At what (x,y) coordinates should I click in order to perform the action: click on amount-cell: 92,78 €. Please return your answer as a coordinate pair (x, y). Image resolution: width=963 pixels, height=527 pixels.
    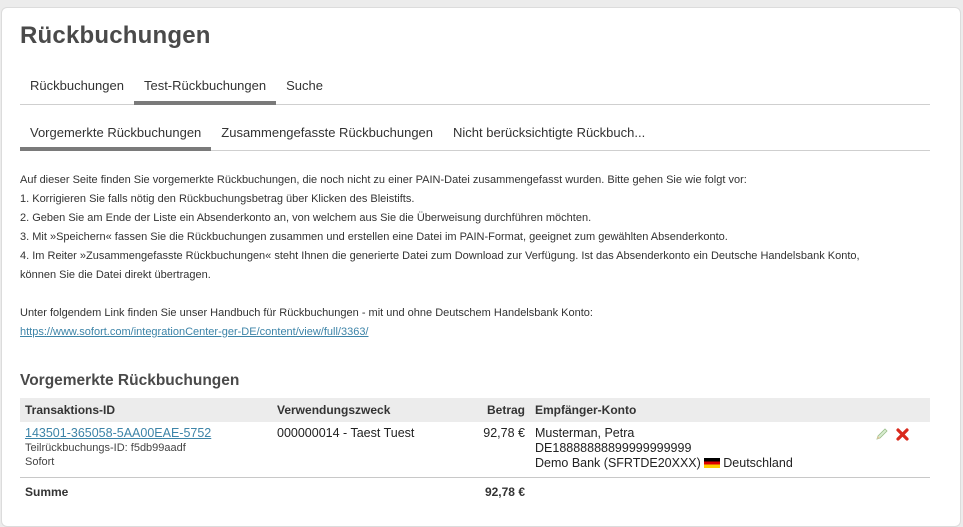
    Looking at the image, I should click on (504, 433).